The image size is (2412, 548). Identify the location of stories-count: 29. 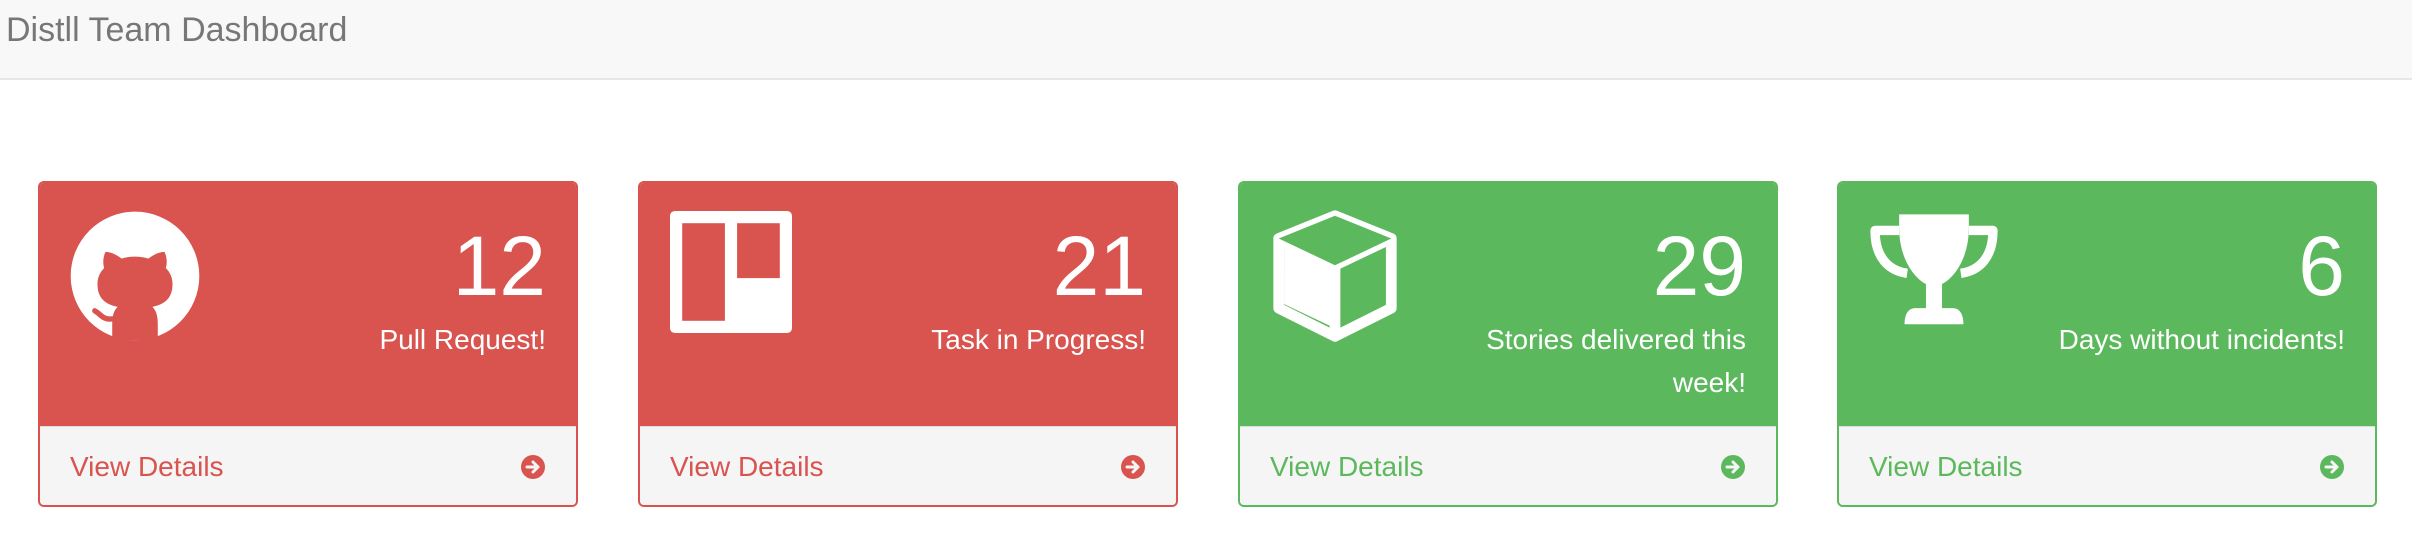
(1699, 266).